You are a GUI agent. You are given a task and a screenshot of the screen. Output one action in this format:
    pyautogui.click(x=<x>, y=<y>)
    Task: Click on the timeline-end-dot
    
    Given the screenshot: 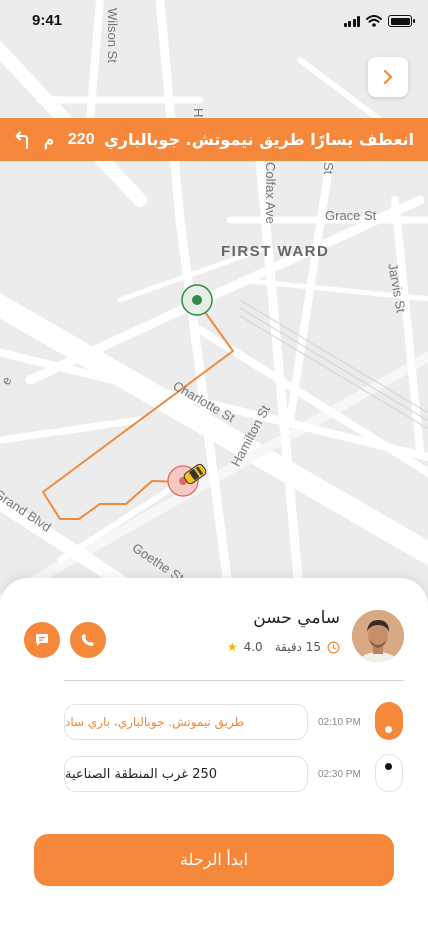 What is the action you would take?
    pyautogui.click(x=388, y=766)
    